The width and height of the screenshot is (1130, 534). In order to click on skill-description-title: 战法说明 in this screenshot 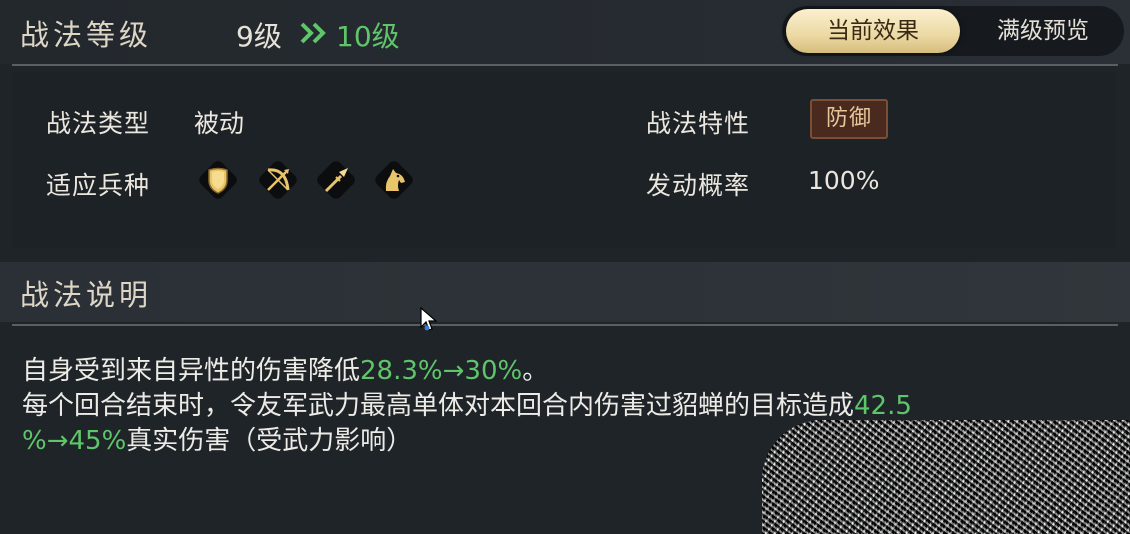, I will do `click(86, 295)`.